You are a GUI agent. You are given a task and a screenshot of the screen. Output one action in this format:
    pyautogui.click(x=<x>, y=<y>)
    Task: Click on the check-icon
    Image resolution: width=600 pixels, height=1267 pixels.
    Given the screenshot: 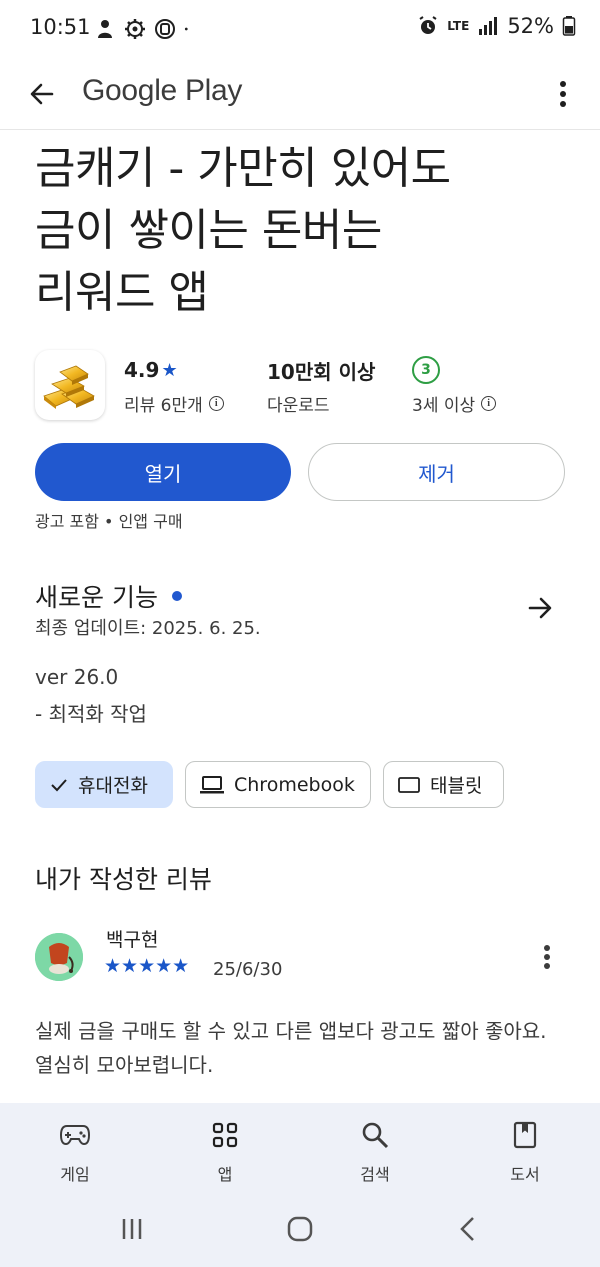 What is the action you would take?
    pyautogui.click(x=59, y=784)
    